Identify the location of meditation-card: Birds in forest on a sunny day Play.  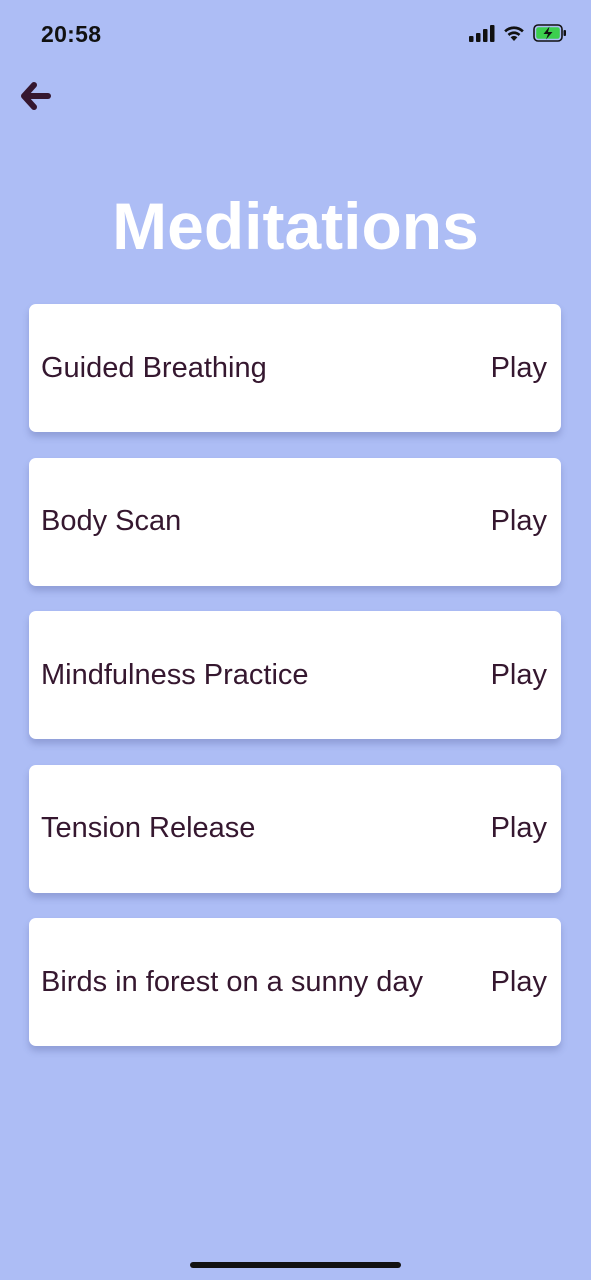
(295, 982).